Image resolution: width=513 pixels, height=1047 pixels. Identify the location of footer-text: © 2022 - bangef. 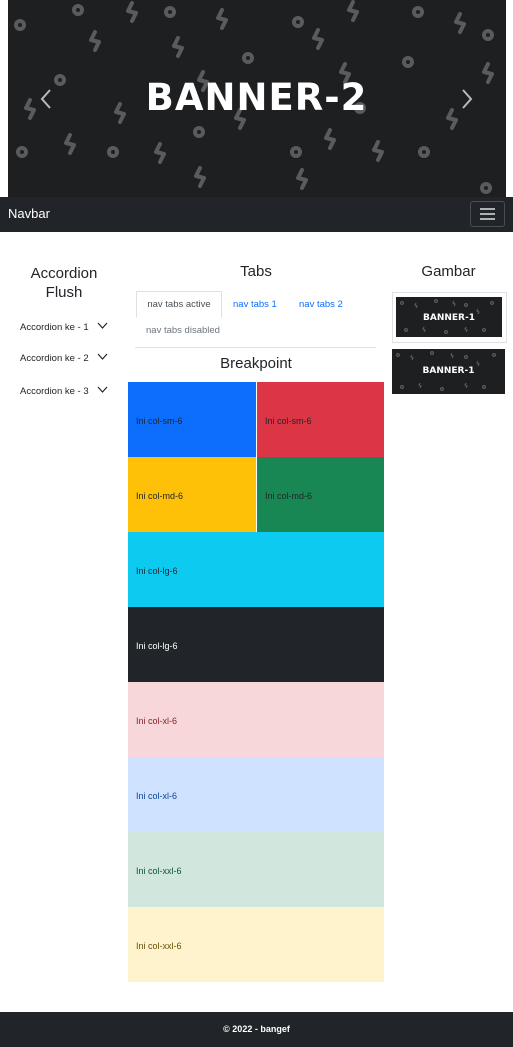
(256, 1029).